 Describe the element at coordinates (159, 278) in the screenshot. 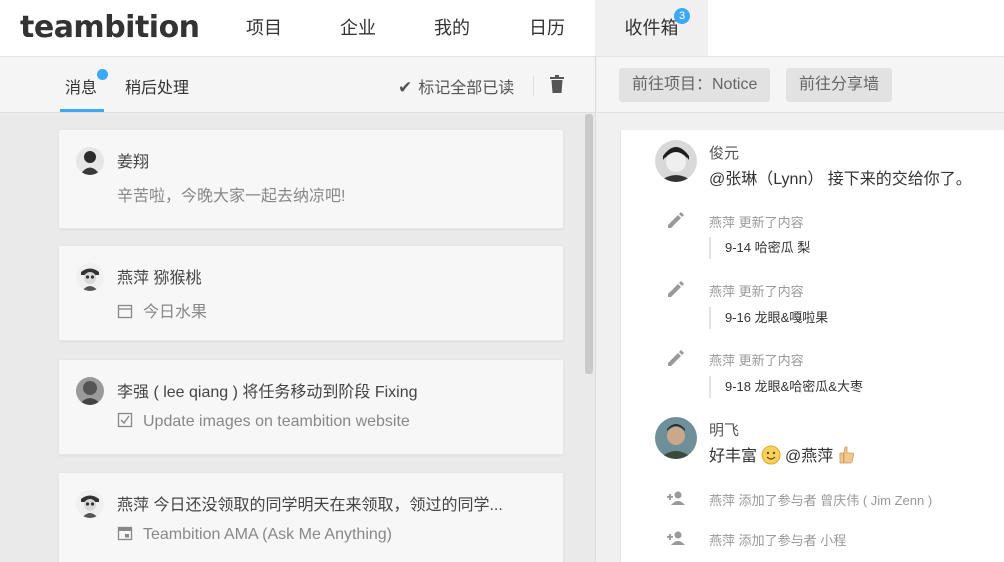

I see `message-title: 燕萍 猕猴桃` at that location.